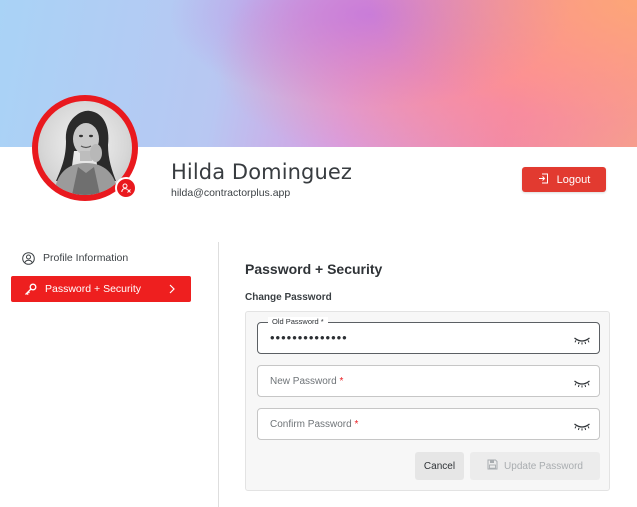  Describe the element at coordinates (309, 337) in the screenshot. I see `old-password-value: ••••••••••••••` at that location.